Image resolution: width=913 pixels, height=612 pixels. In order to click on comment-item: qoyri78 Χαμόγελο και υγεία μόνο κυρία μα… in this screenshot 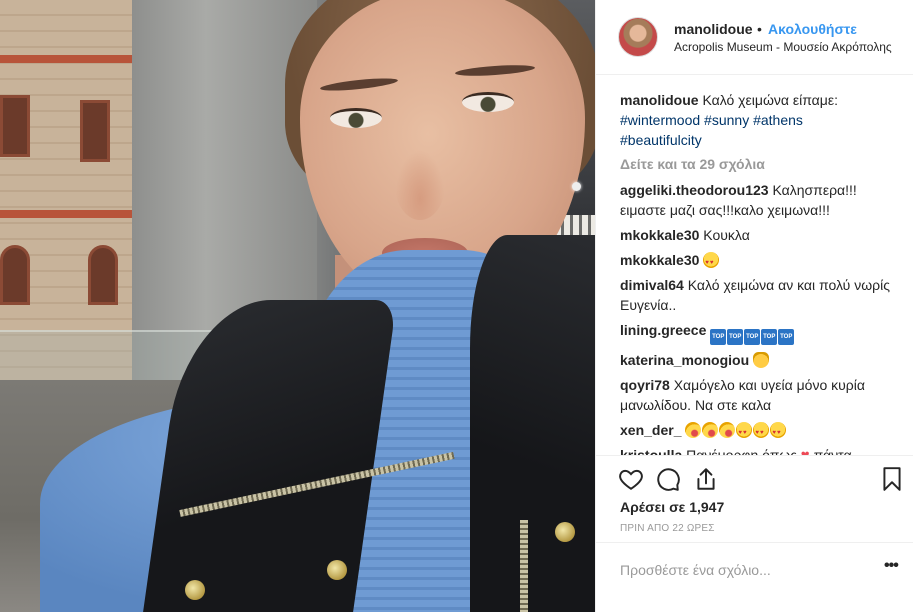, I will do `click(757, 395)`.